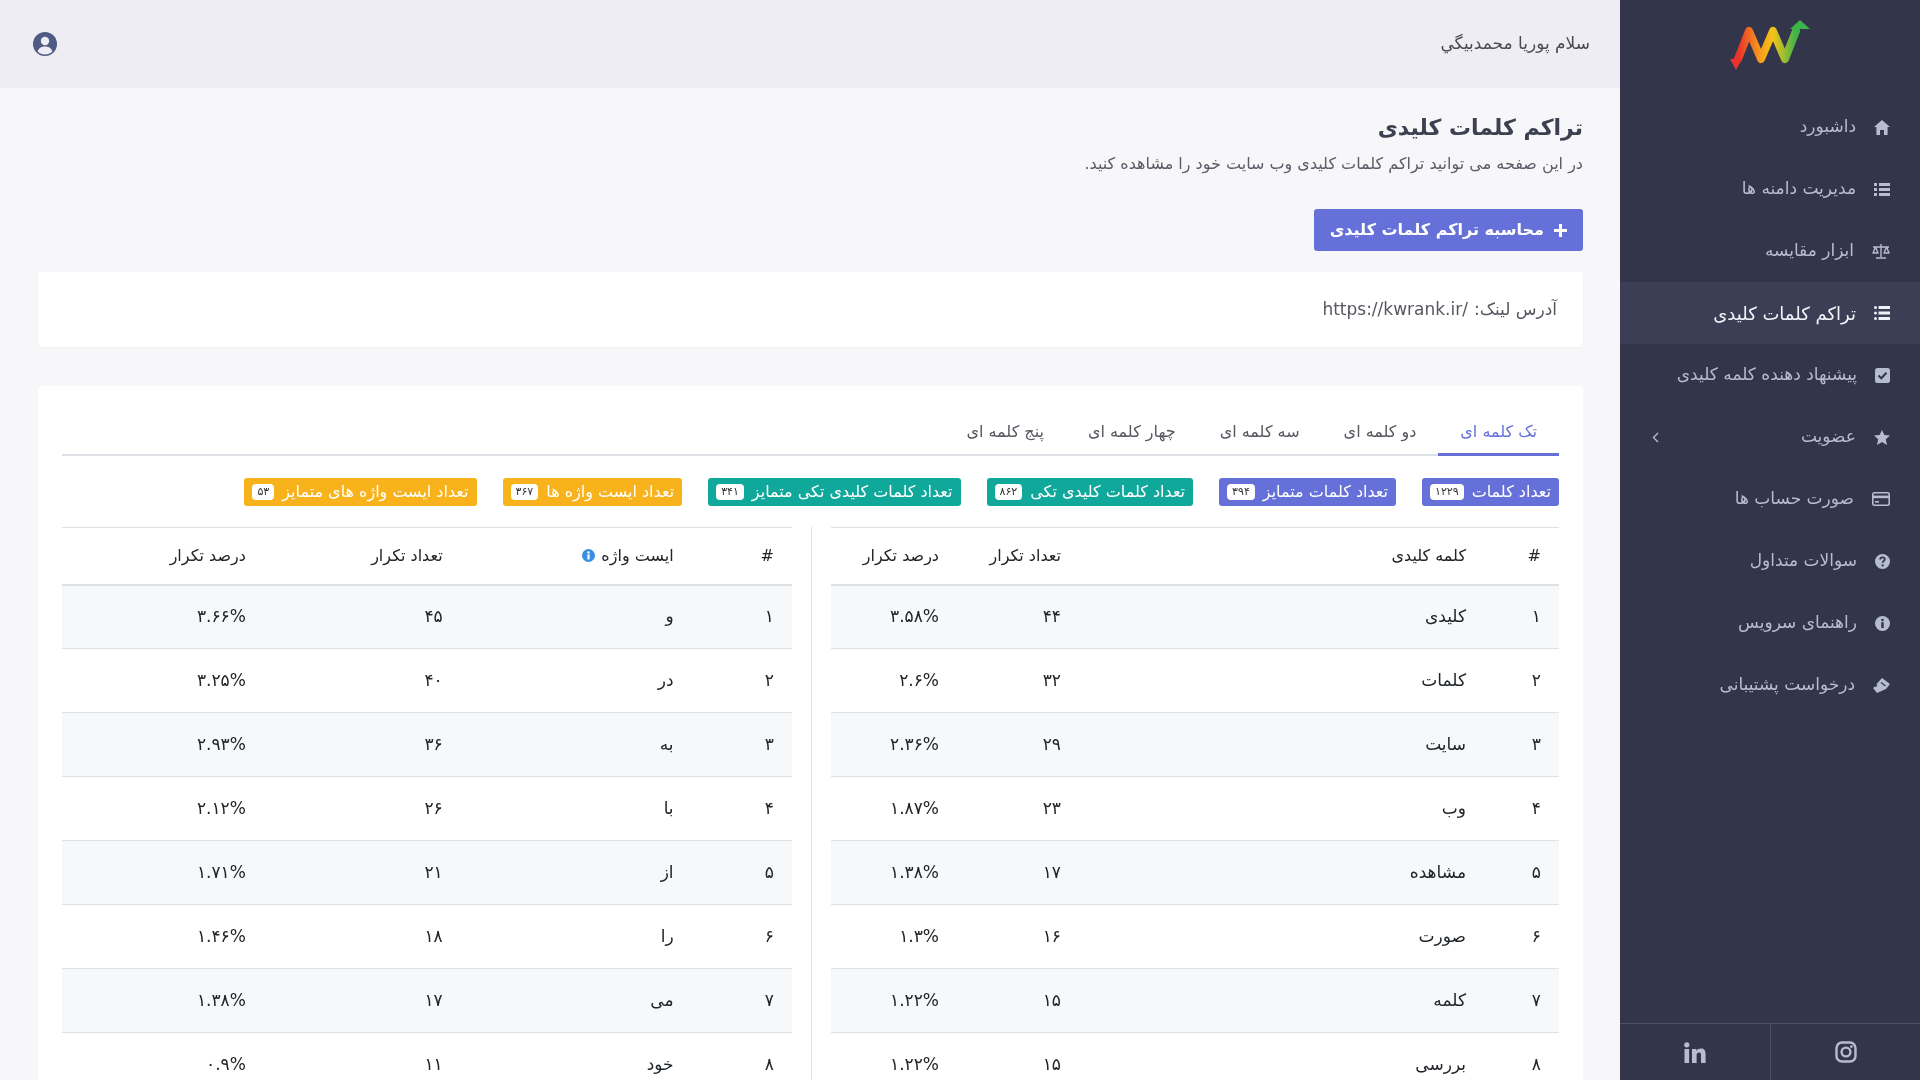  I want to click on badge-label: تعداد کلمات کلیدی تکی متمایز, so click(852, 492).